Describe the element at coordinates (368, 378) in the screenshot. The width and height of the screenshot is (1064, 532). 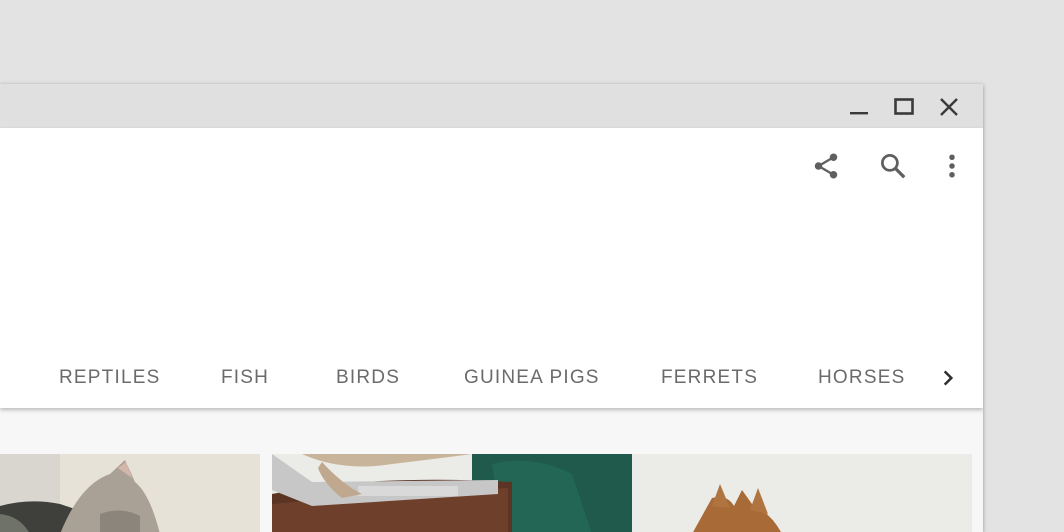
I see `tab-birds: BIRDS` at that location.